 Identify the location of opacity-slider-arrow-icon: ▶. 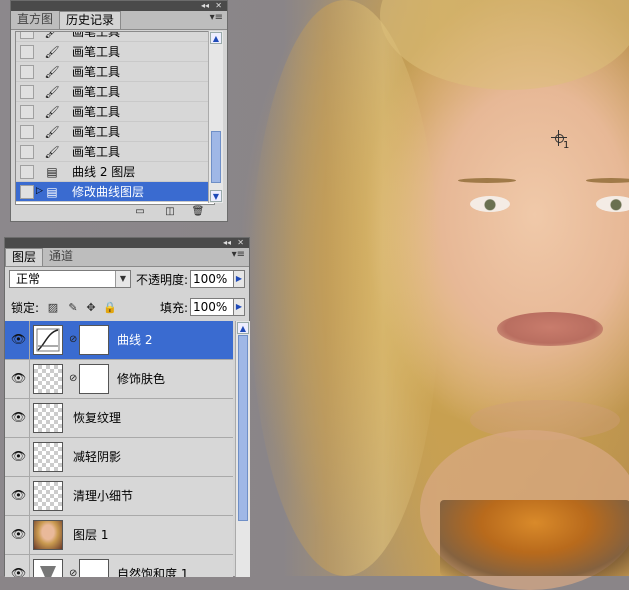
(239, 279).